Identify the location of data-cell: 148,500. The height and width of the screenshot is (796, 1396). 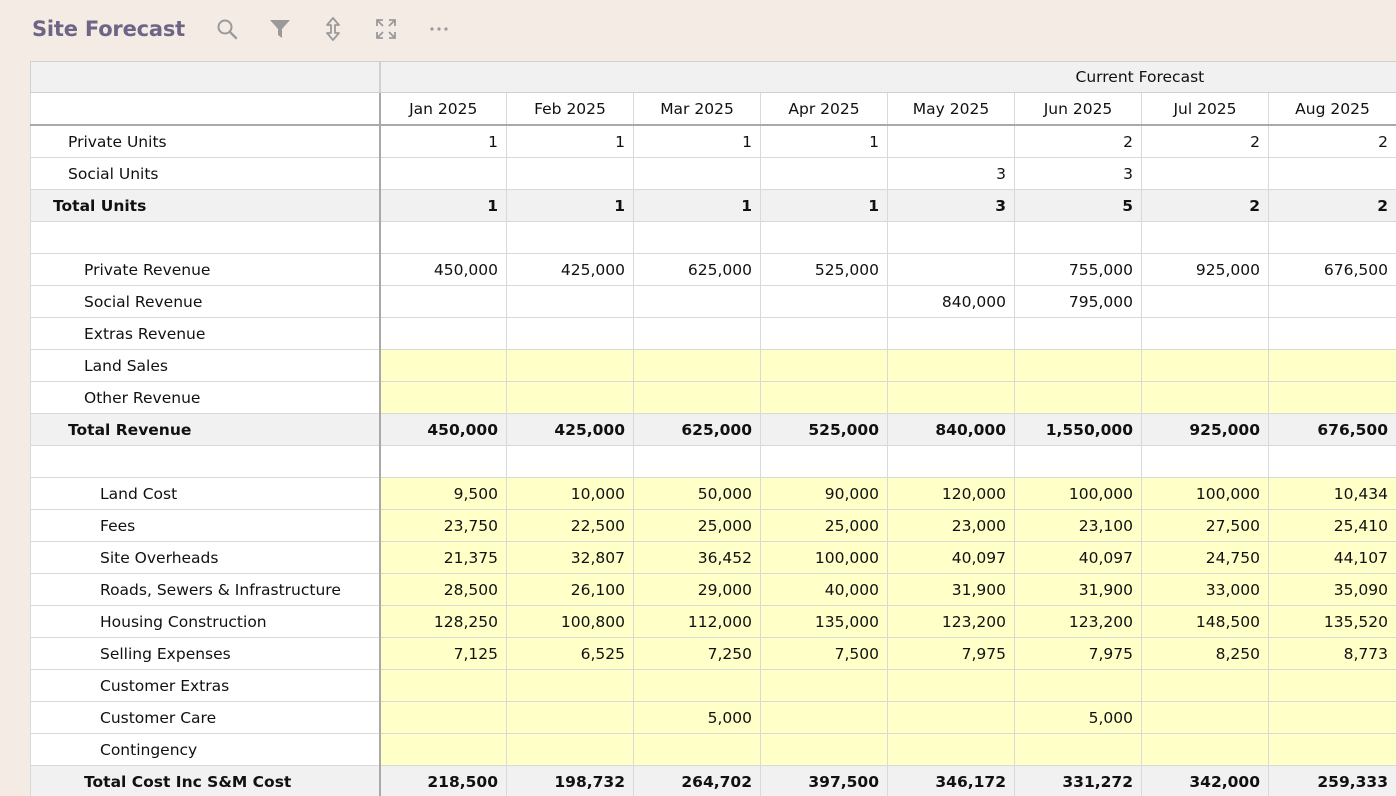
(1205, 621).